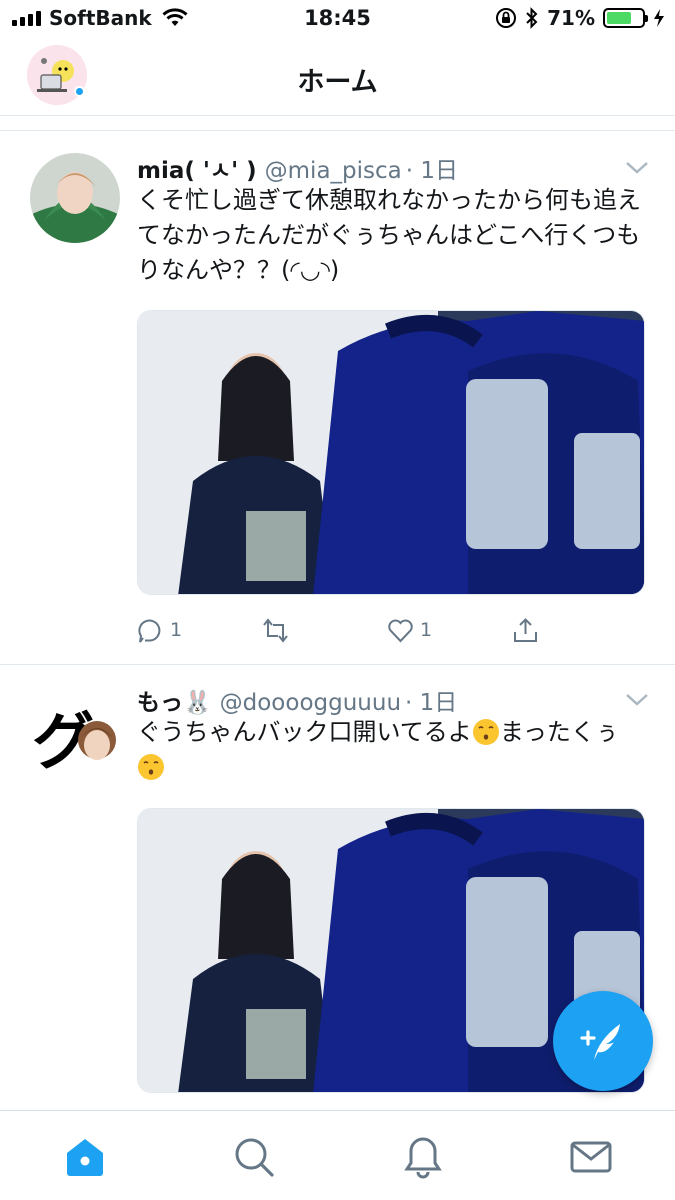 The image size is (675, 1200). Describe the element at coordinates (506, 18) in the screenshot. I see `rotation-lock-icon` at that location.